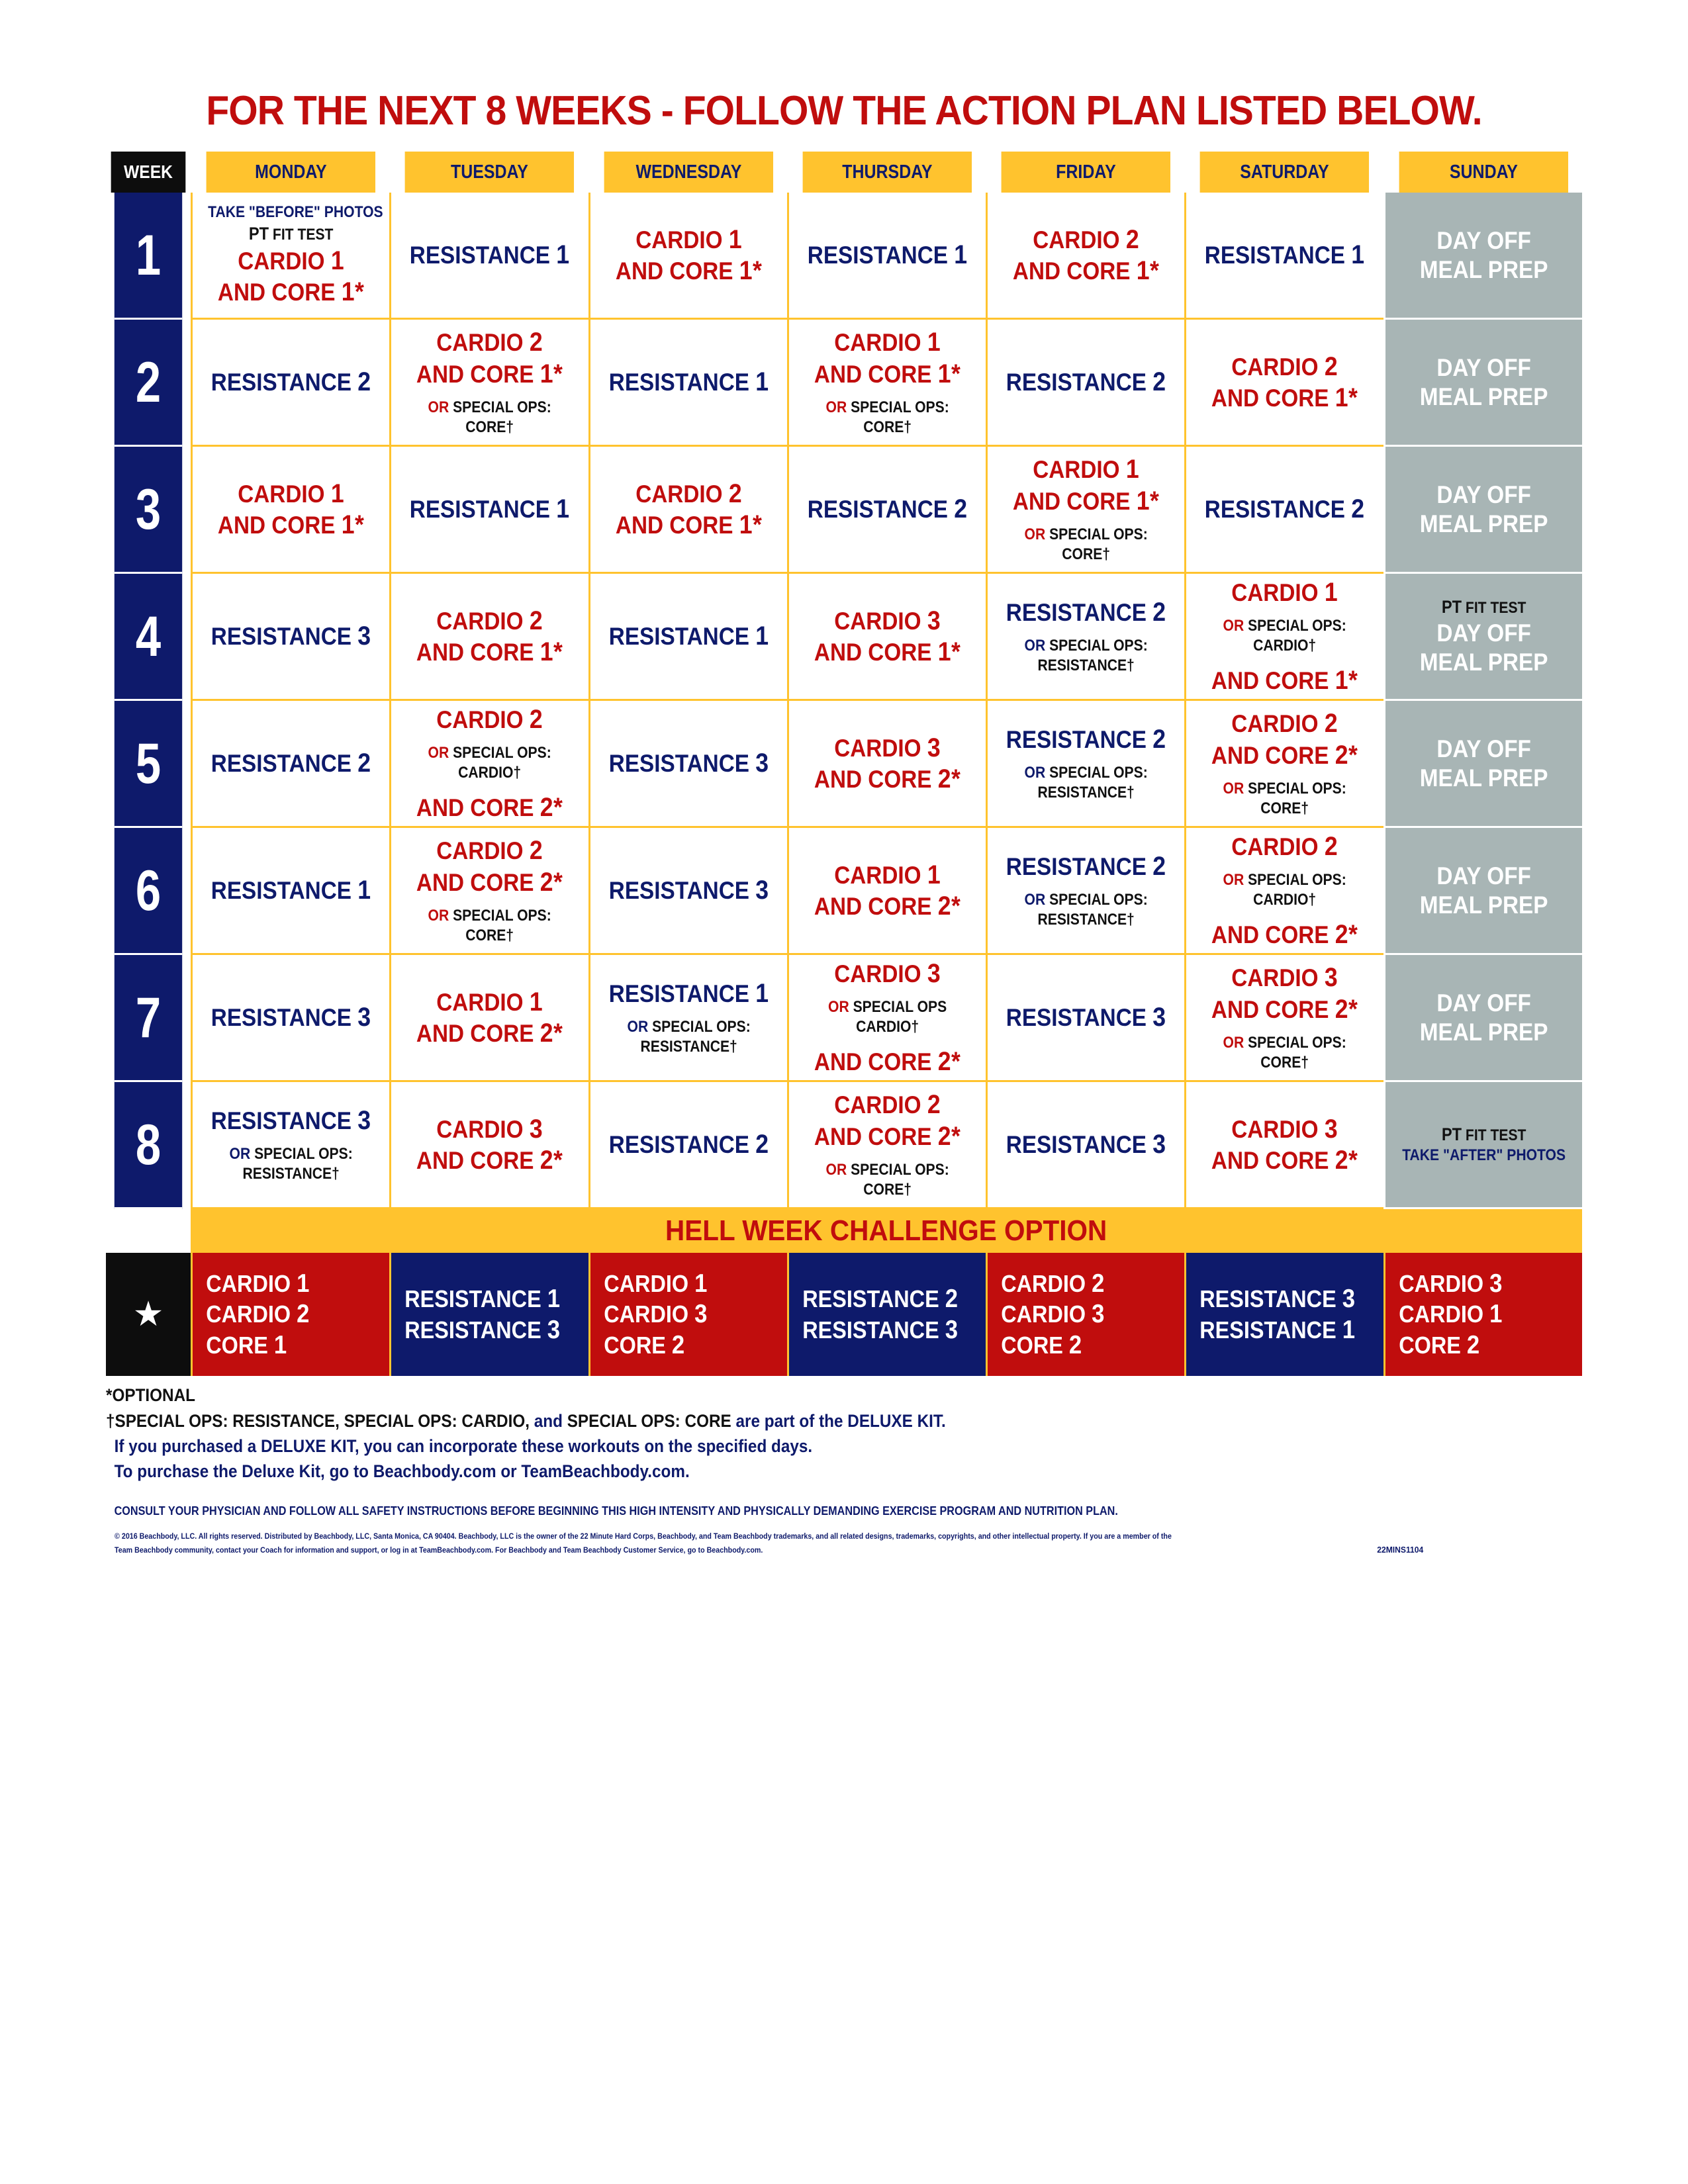 This screenshot has width=1688, height=2184. I want to click on cell-week8-thursday: CARDIO 2 AND CORE 2* OR SPECIAL OPS: CORE†, so click(886, 1145).